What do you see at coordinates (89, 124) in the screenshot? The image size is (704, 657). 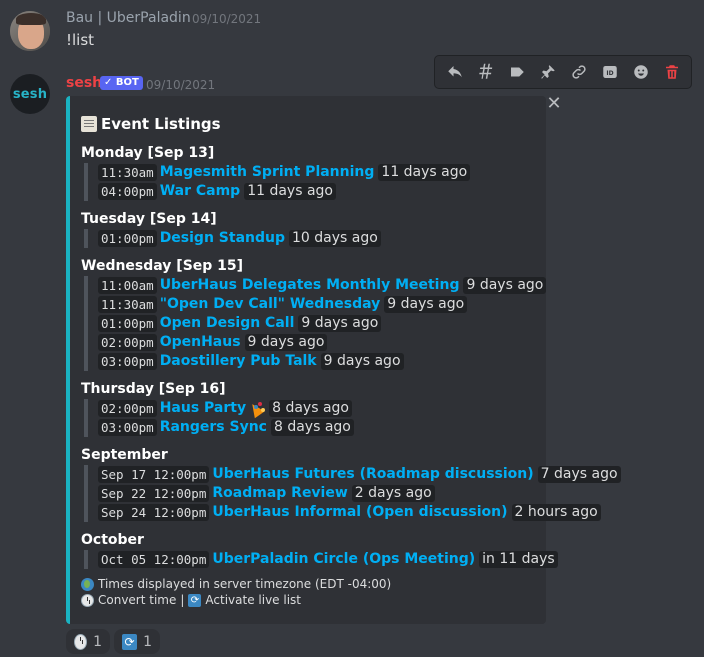 I see `scroll-icon` at bounding box center [89, 124].